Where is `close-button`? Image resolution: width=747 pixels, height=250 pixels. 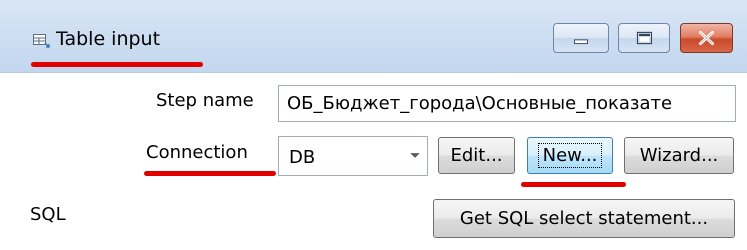 close-button is located at coordinates (706, 38).